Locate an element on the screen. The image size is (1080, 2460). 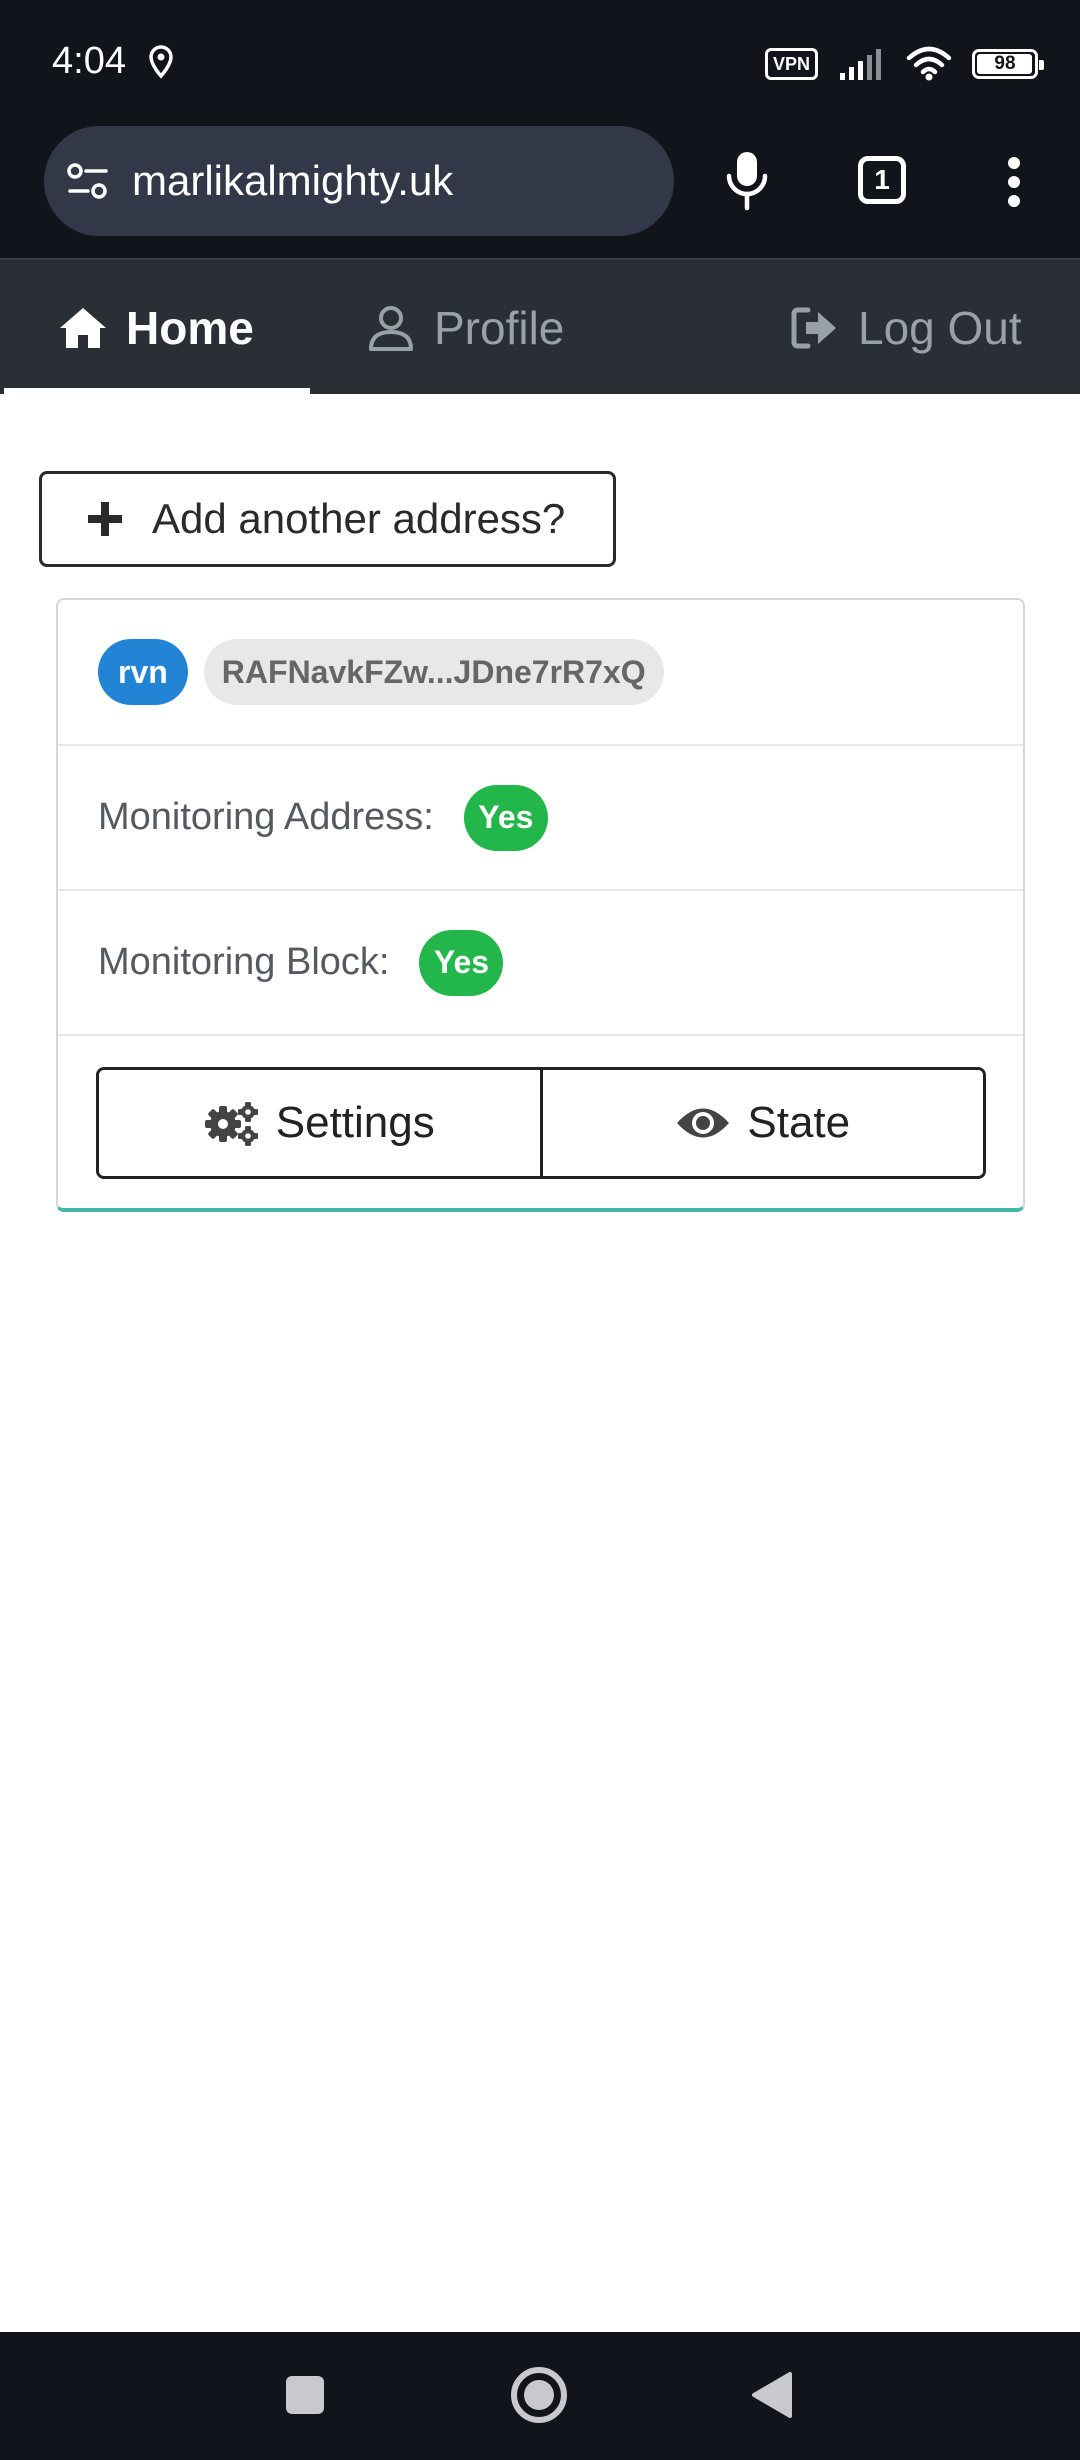
signal-icon is located at coordinates (860, 64).